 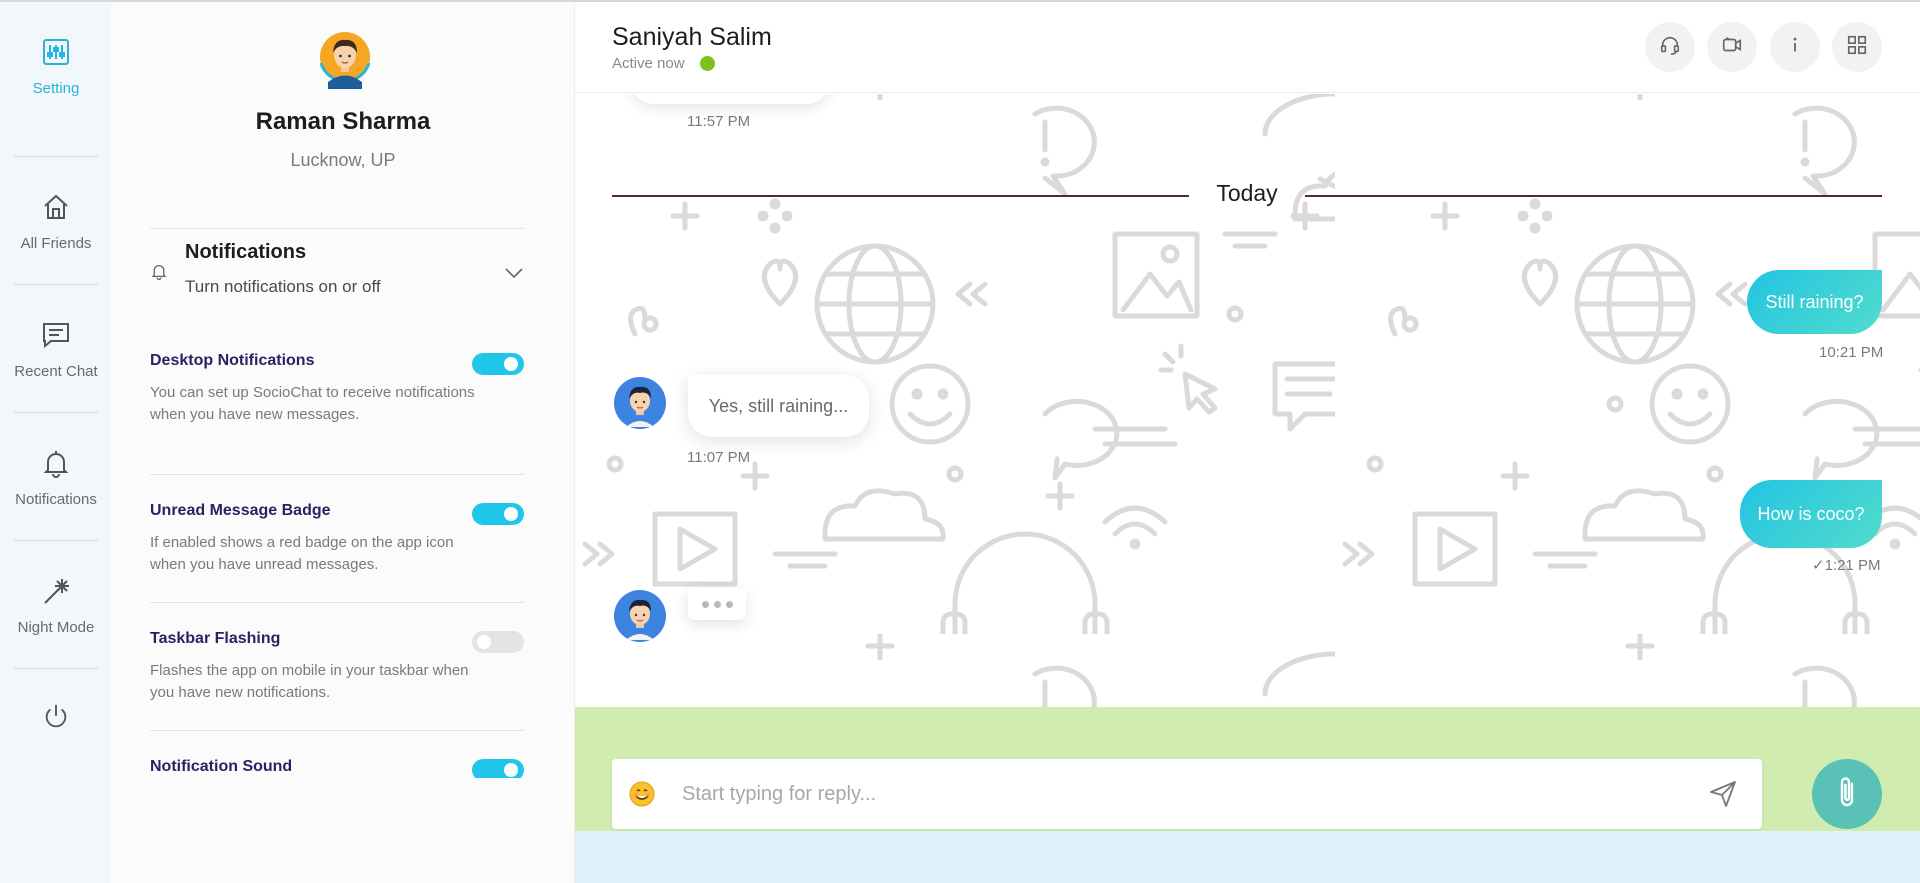 I want to click on message-text: Still raining?, so click(x=1814, y=301).